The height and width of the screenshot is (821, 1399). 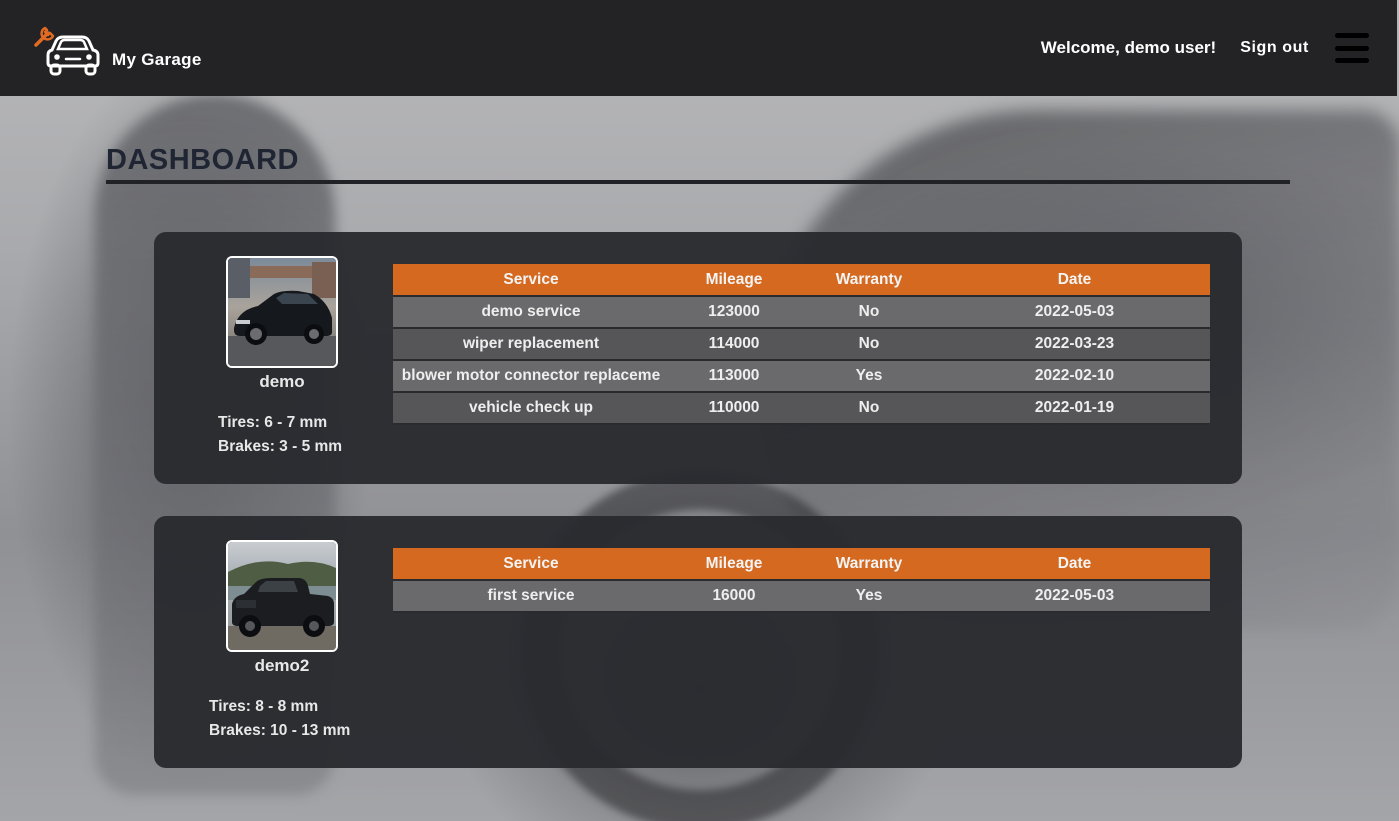 What do you see at coordinates (264, 706) in the screenshot?
I see `tires-spec: Tires: 8 - 8 mm` at bounding box center [264, 706].